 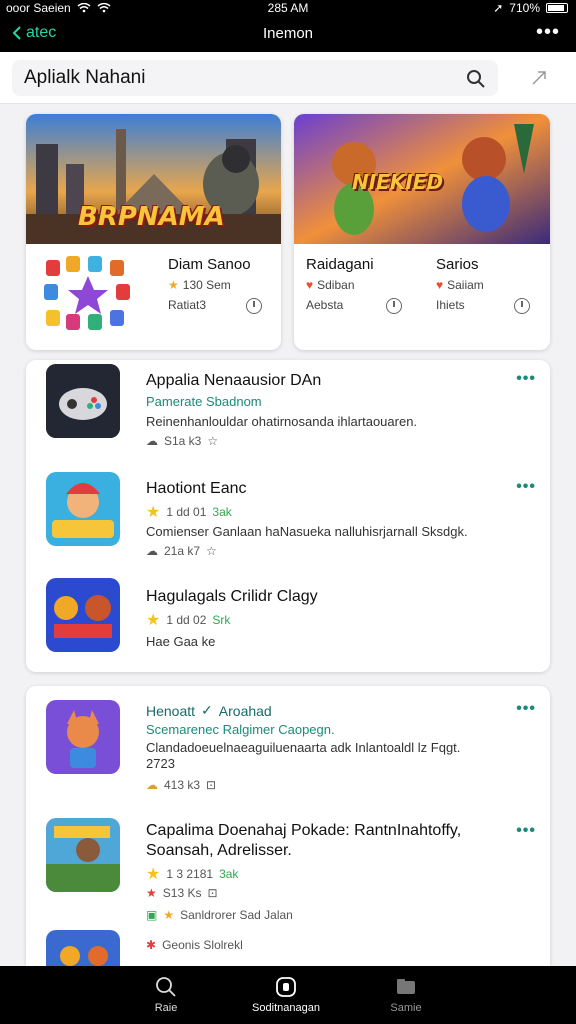 What do you see at coordinates (340, 264) in the screenshot?
I see `app-name: Raidagani` at bounding box center [340, 264].